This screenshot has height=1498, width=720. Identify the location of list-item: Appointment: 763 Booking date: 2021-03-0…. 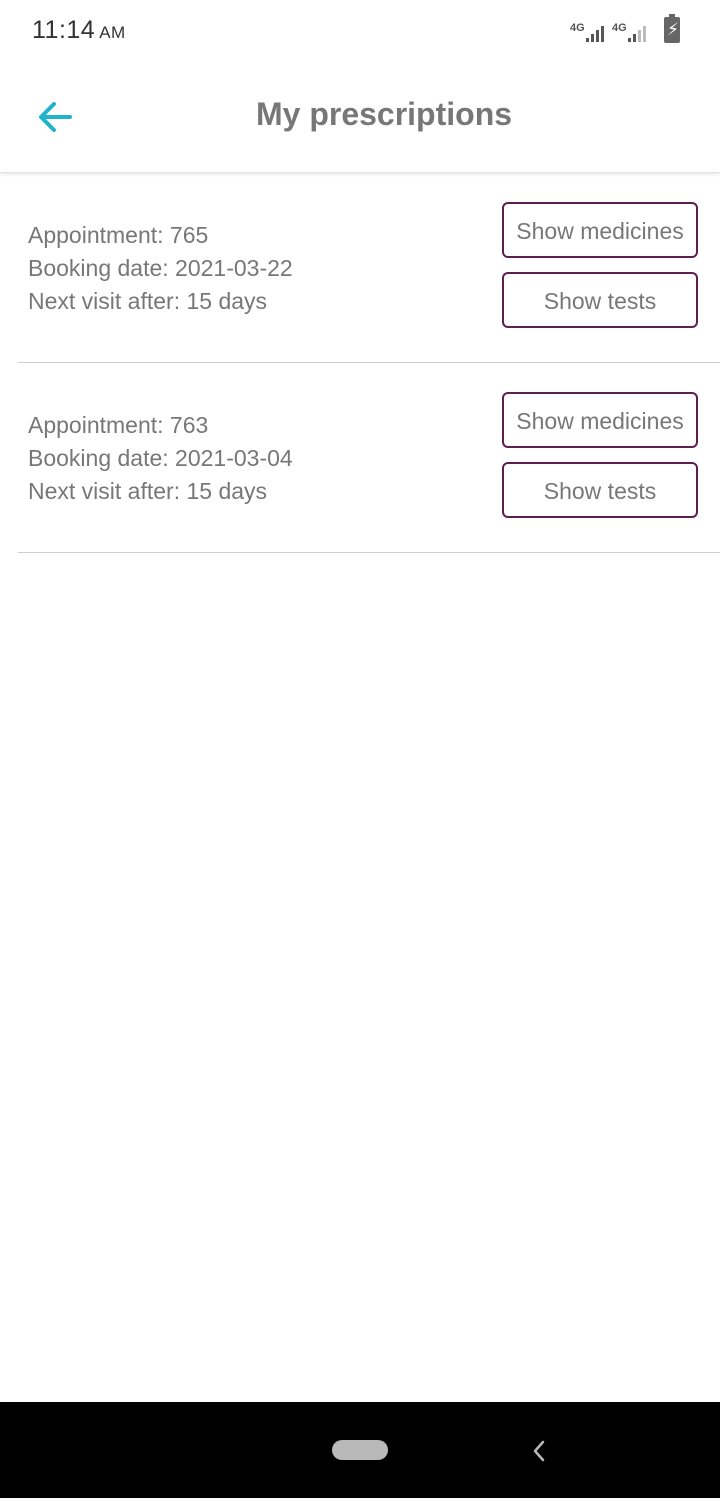
(369, 458).